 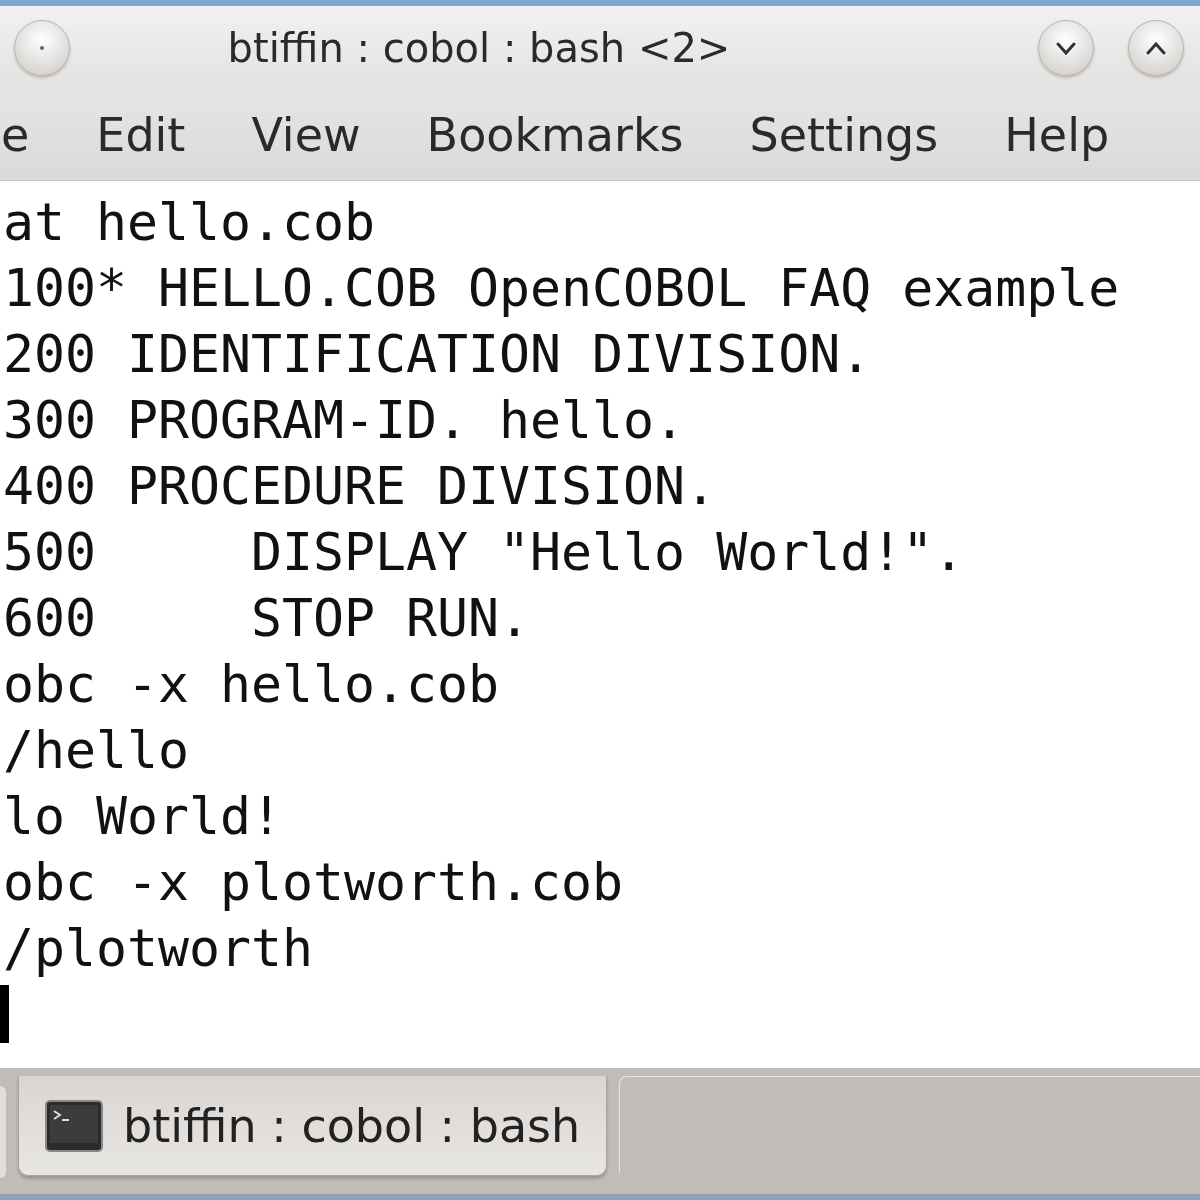 What do you see at coordinates (484, 552) in the screenshot?
I see `terminal-line: 500 DISPLAY "Hello World!".` at bounding box center [484, 552].